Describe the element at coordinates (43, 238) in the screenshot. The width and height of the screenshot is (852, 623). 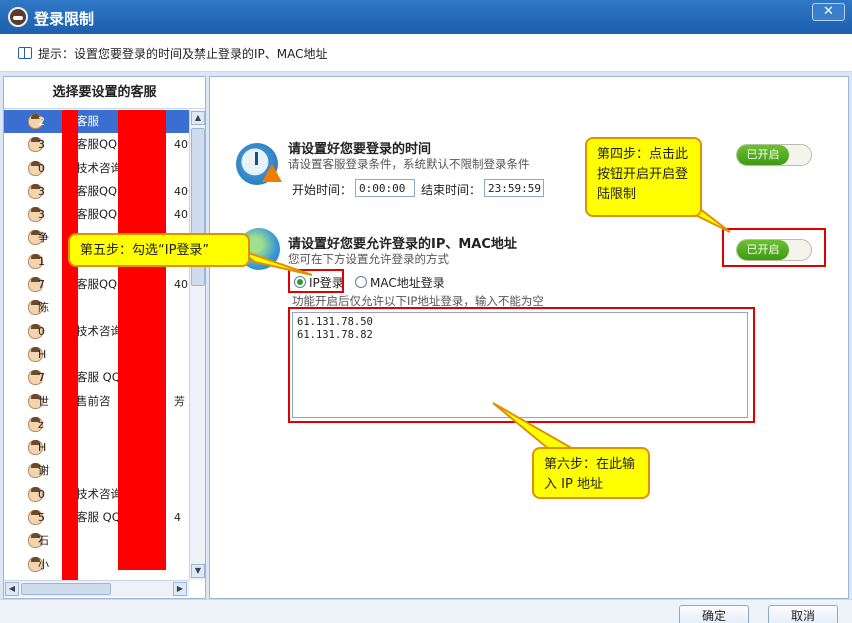
I see `agent-id: 争` at that location.